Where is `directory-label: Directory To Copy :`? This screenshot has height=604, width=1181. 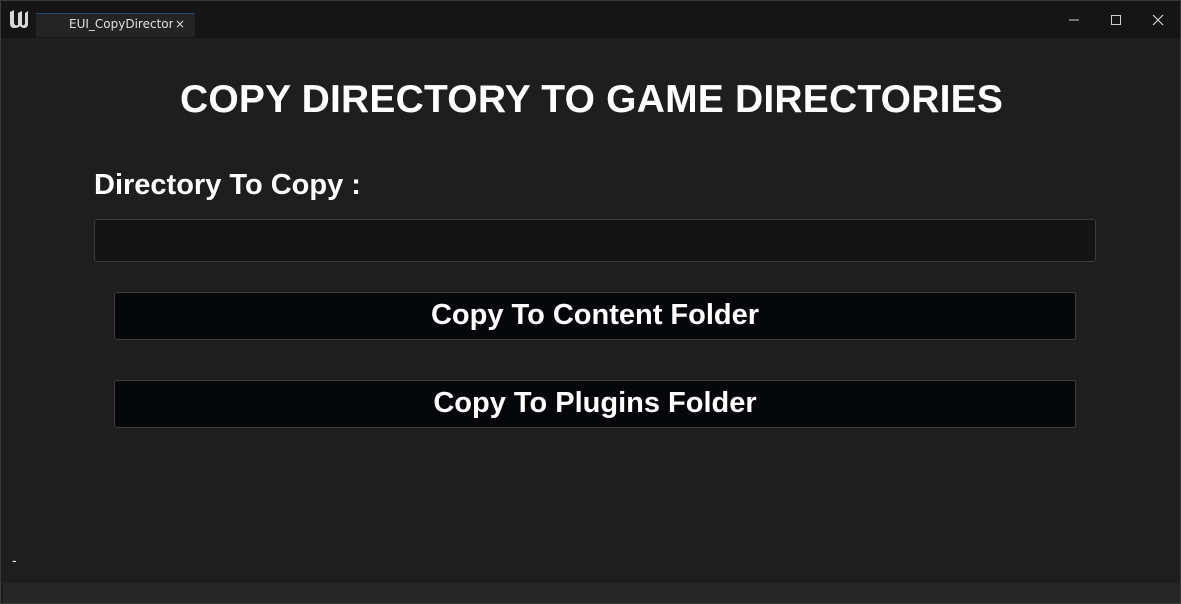
directory-label: Directory To Copy : is located at coordinates (227, 185).